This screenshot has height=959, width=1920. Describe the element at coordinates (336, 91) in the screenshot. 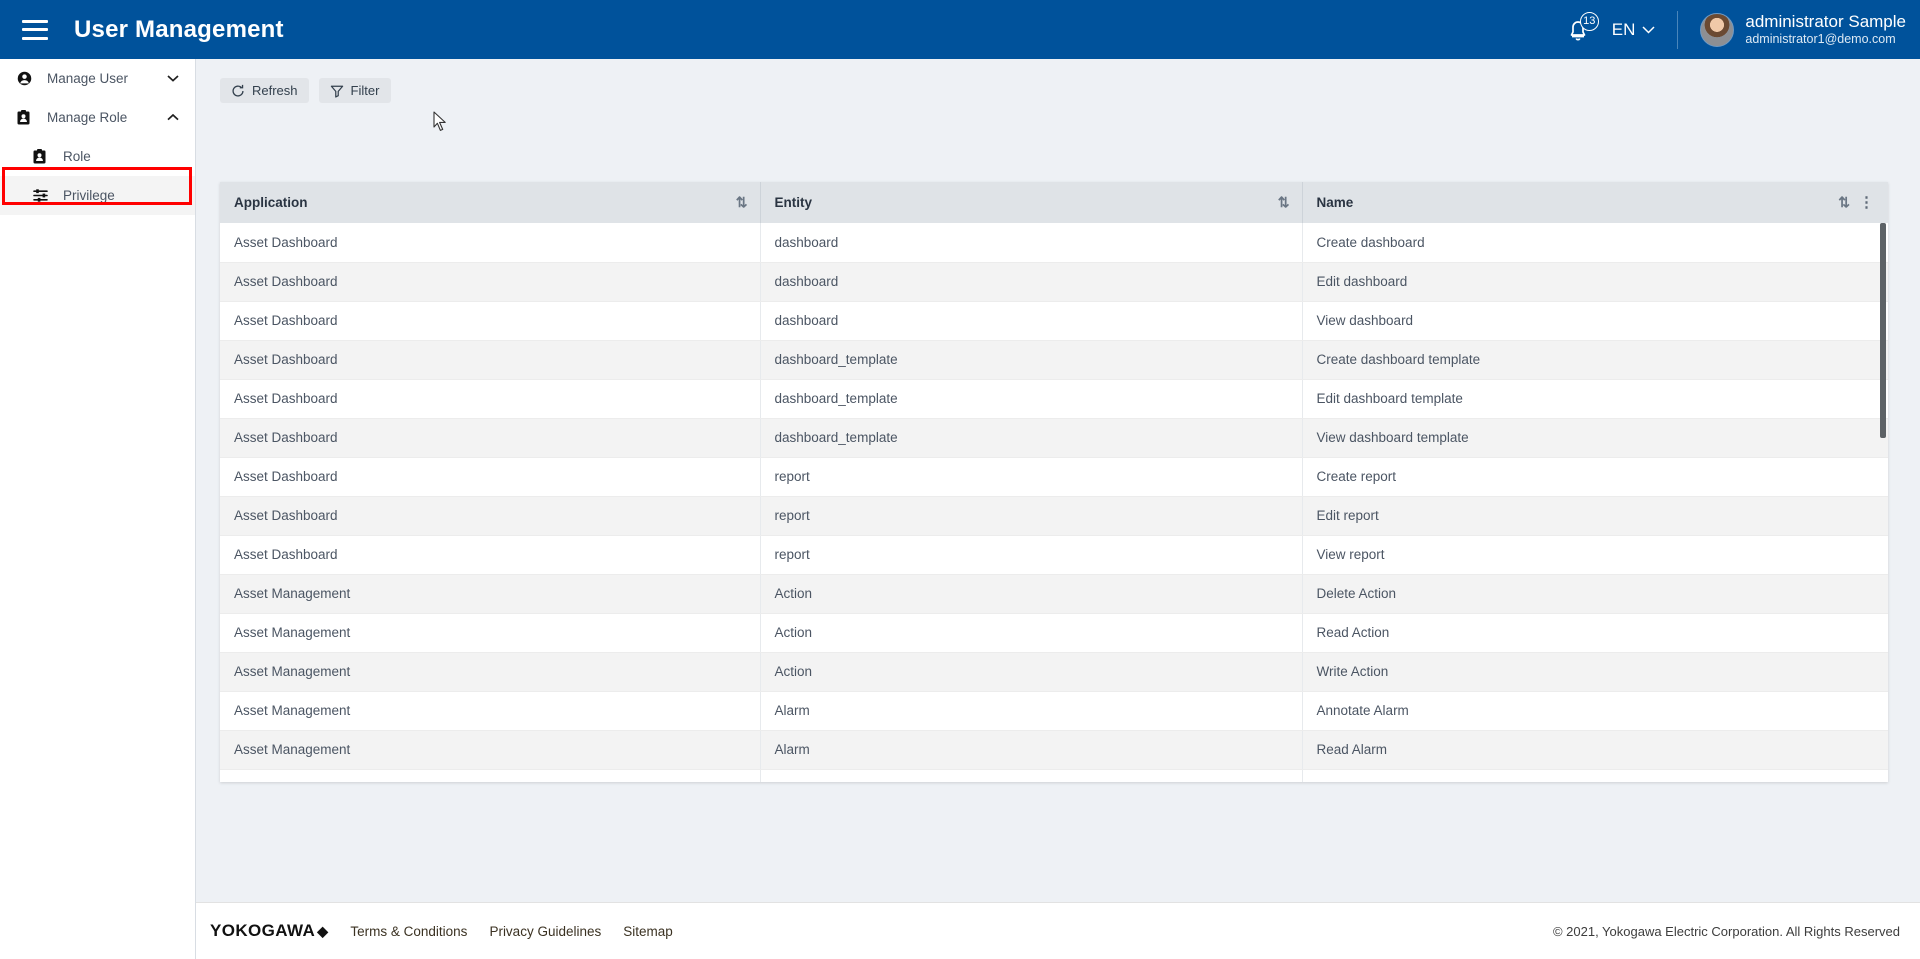

I see `funnel-icon` at that location.